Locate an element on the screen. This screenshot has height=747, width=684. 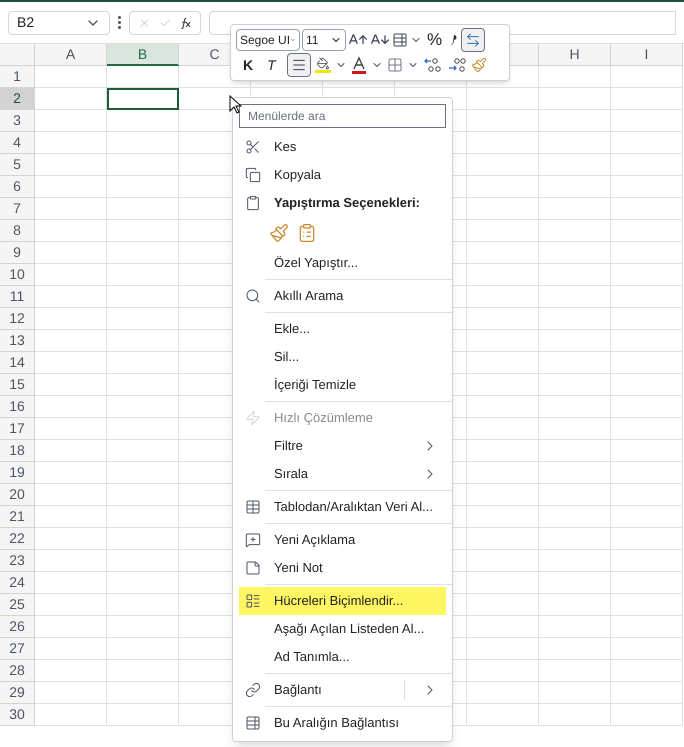
menu-section-title: Yapıştırma Seçenekleri: is located at coordinates (347, 203).